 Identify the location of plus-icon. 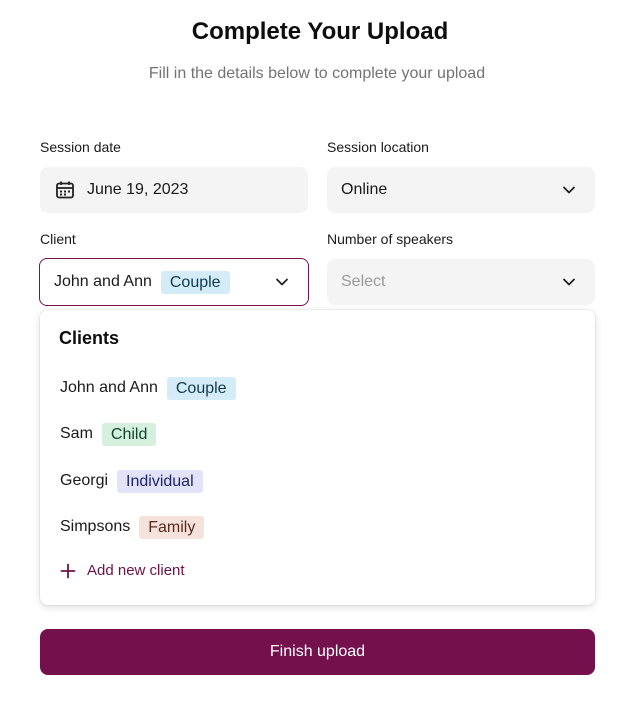
(68, 570).